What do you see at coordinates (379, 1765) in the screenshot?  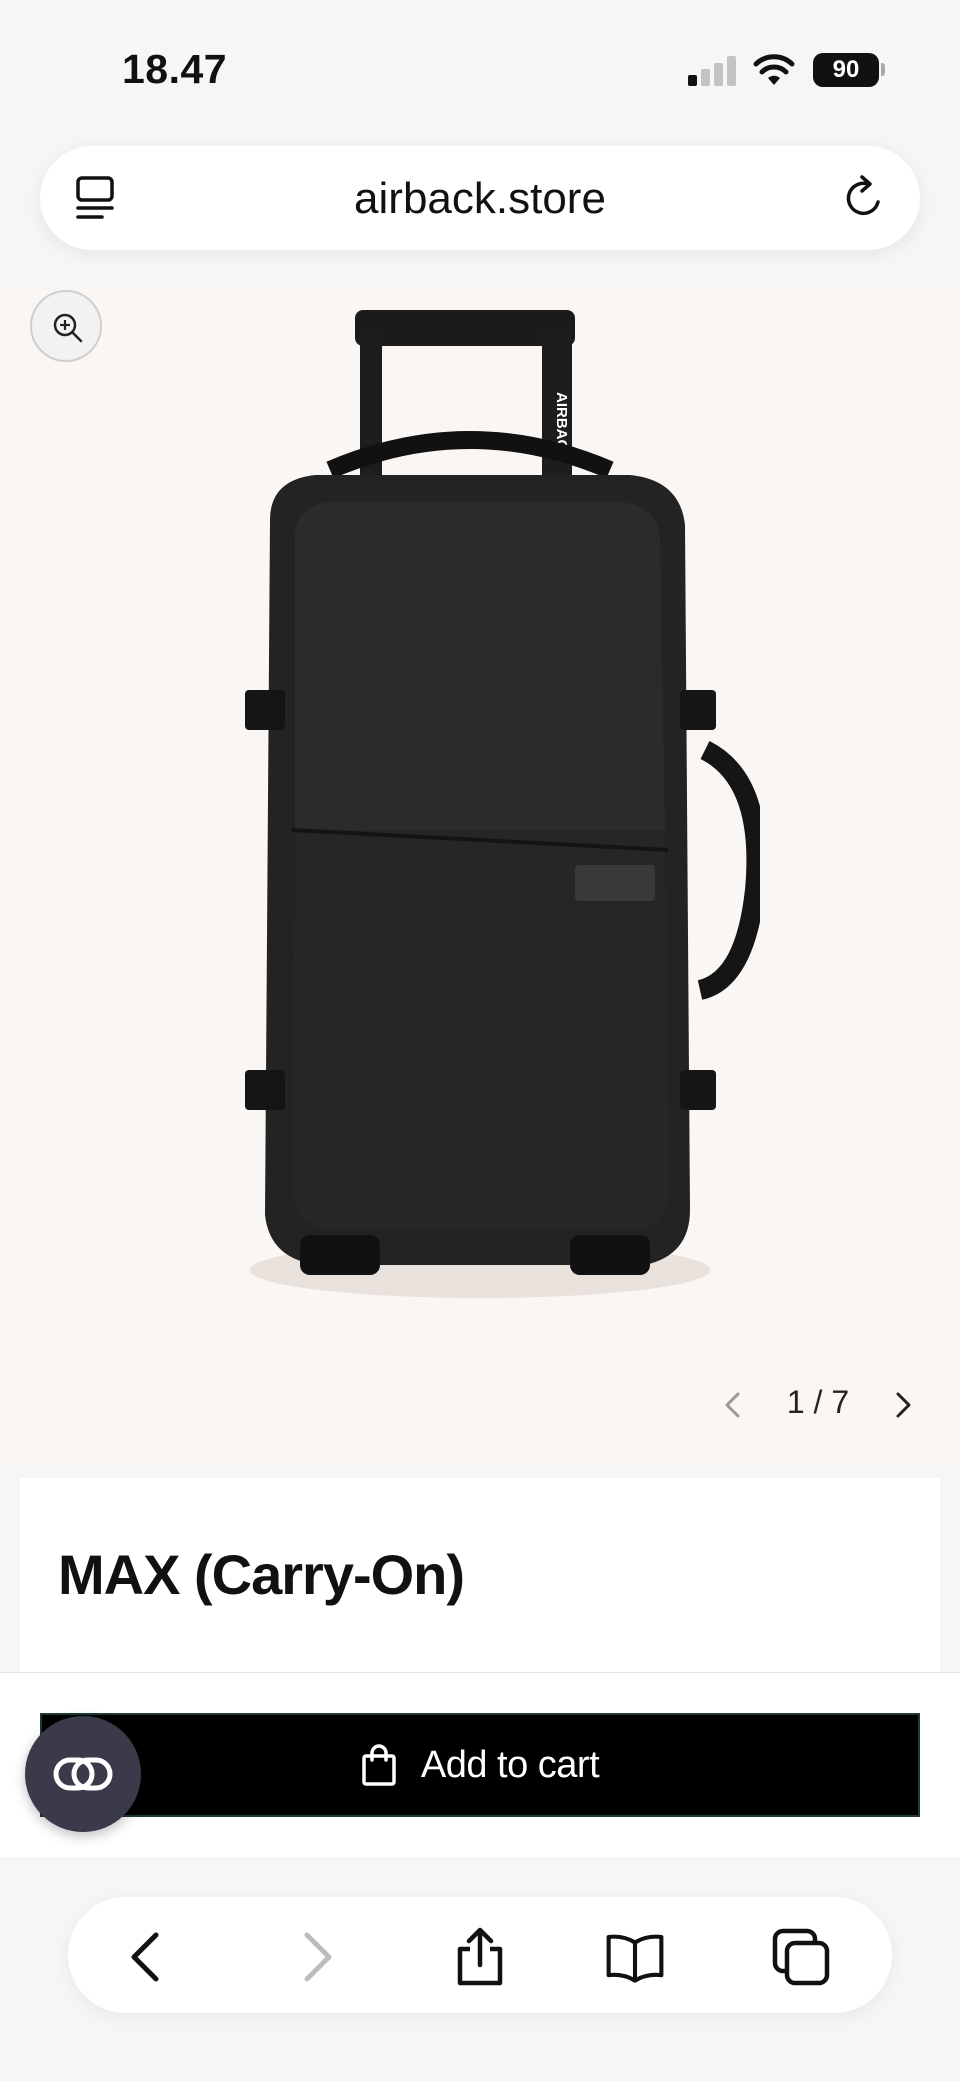 I see `shopping-bag-icon` at bounding box center [379, 1765].